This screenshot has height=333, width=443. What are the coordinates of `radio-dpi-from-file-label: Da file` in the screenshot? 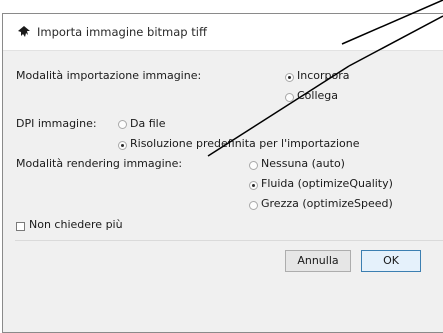 It's located at (147, 123).